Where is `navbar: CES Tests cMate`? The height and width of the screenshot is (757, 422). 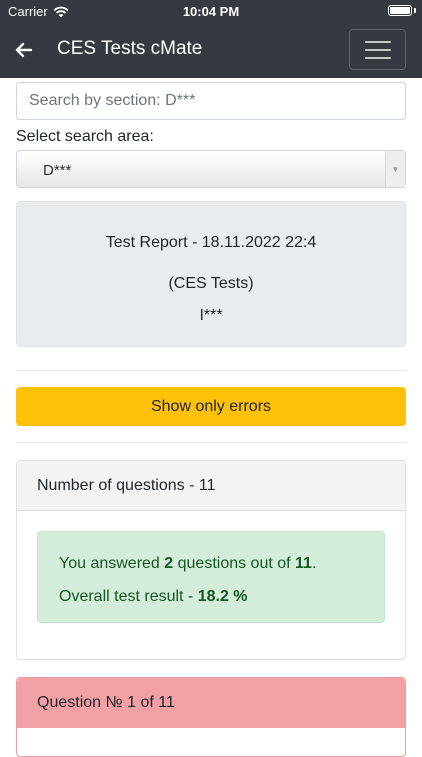 navbar: CES Tests cMate is located at coordinates (211, 50).